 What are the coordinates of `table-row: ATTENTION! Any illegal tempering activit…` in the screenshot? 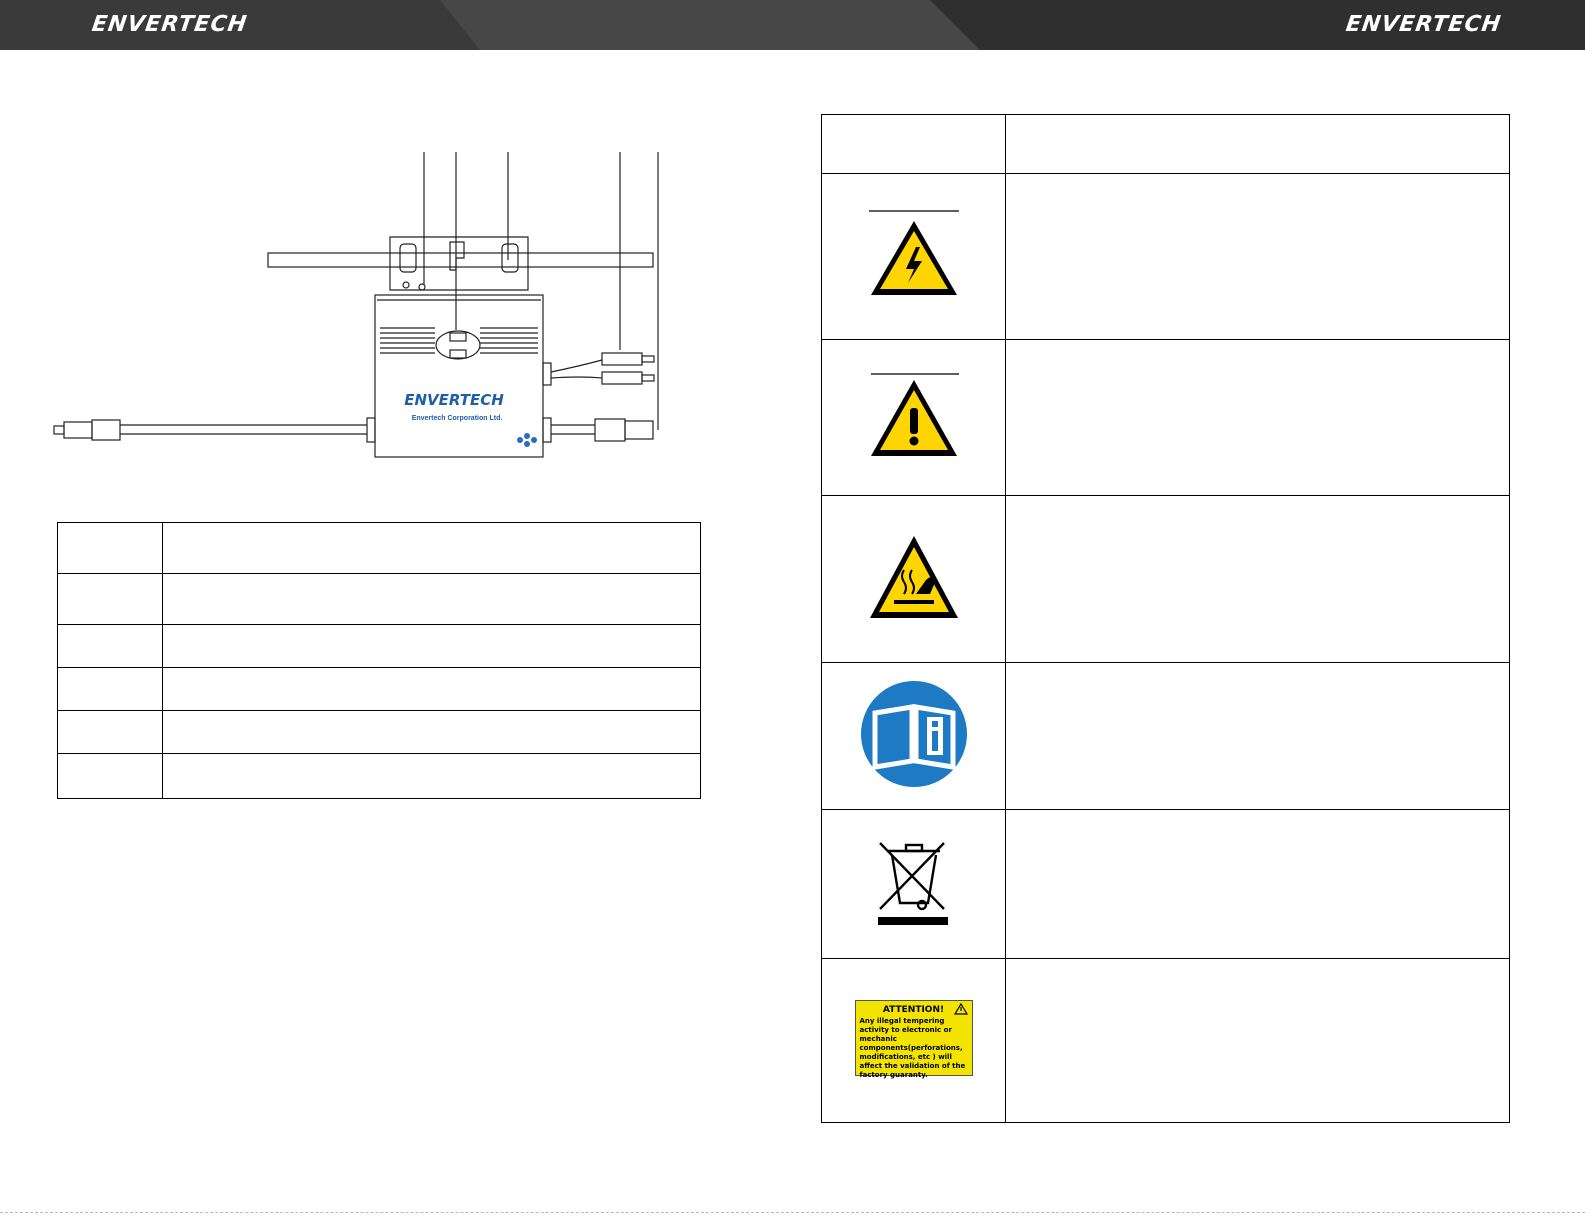 It's located at (1165, 1040).